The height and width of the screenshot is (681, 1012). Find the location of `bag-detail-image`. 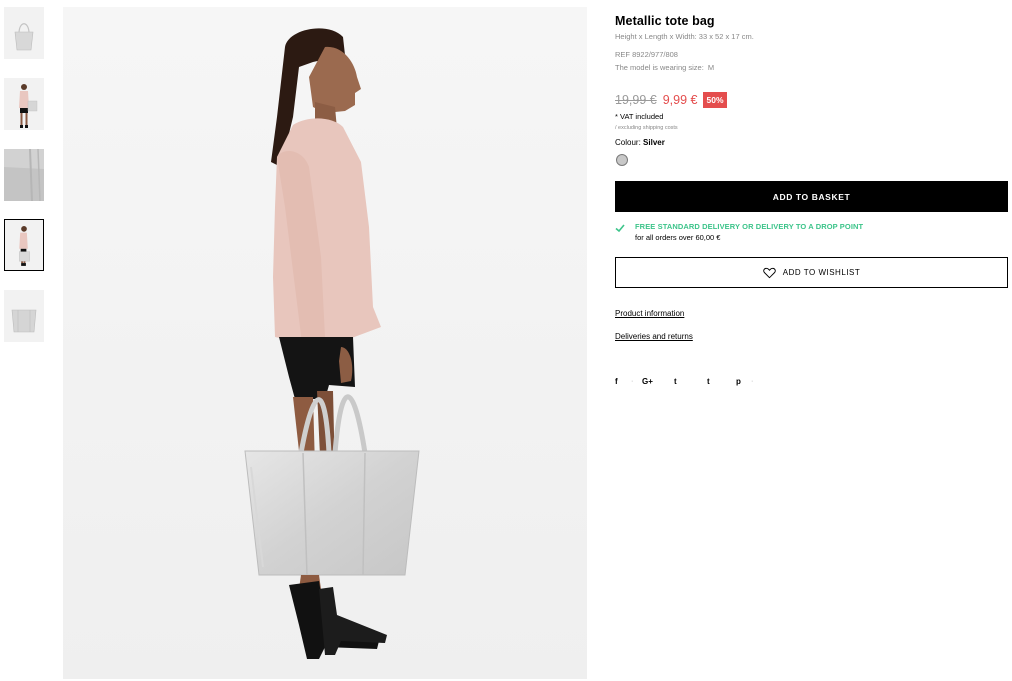

bag-detail-image is located at coordinates (24, 175).